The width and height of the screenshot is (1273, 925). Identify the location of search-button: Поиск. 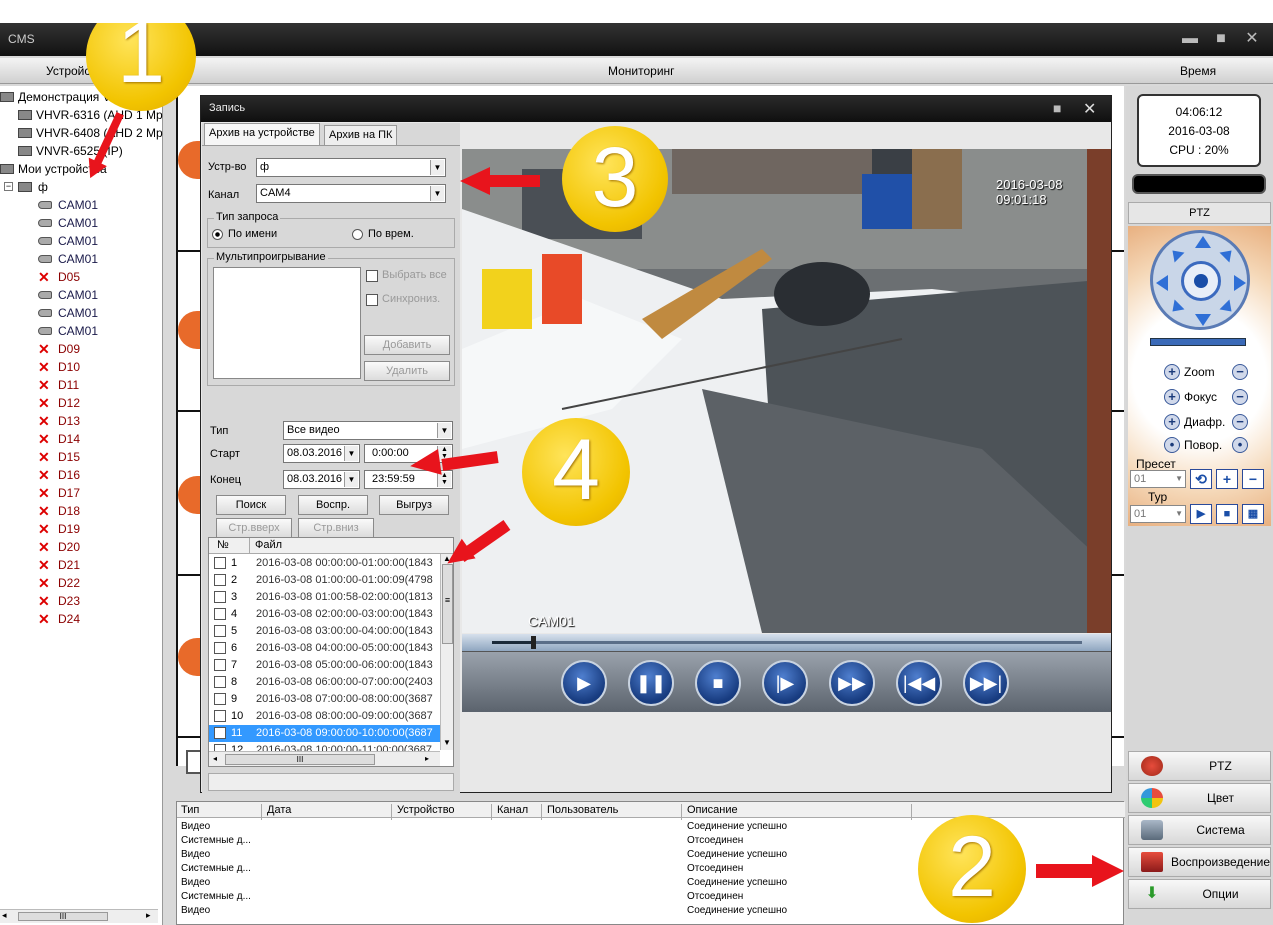
(251, 505).